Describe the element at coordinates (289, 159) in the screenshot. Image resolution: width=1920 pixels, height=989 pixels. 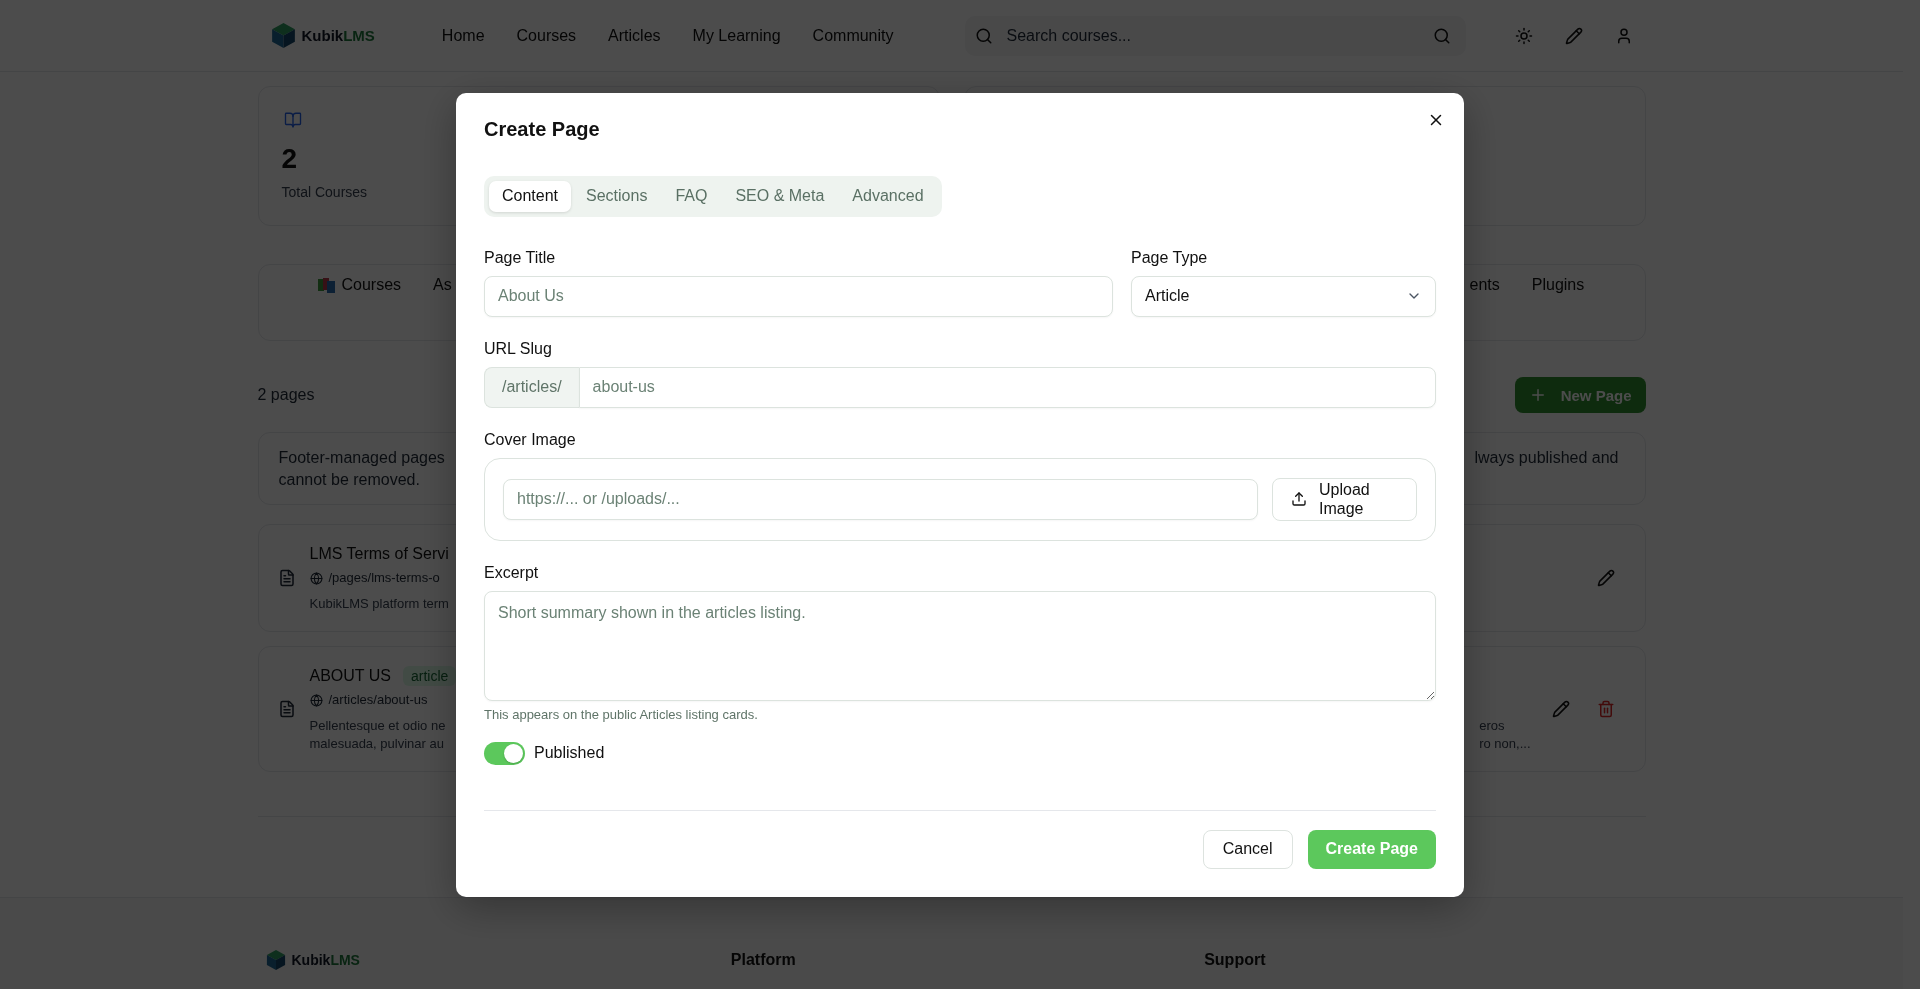
I see `stat-value: 2` at that location.